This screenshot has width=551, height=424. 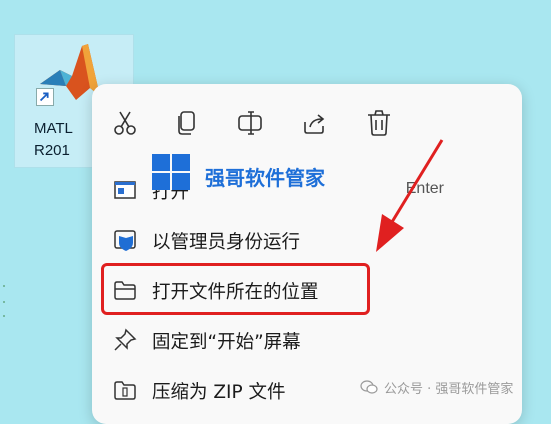 What do you see at coordinates (424, 188) in the screenshot?
I see `menu-item-shortcut: Enter` at bounding box center [424, 188].